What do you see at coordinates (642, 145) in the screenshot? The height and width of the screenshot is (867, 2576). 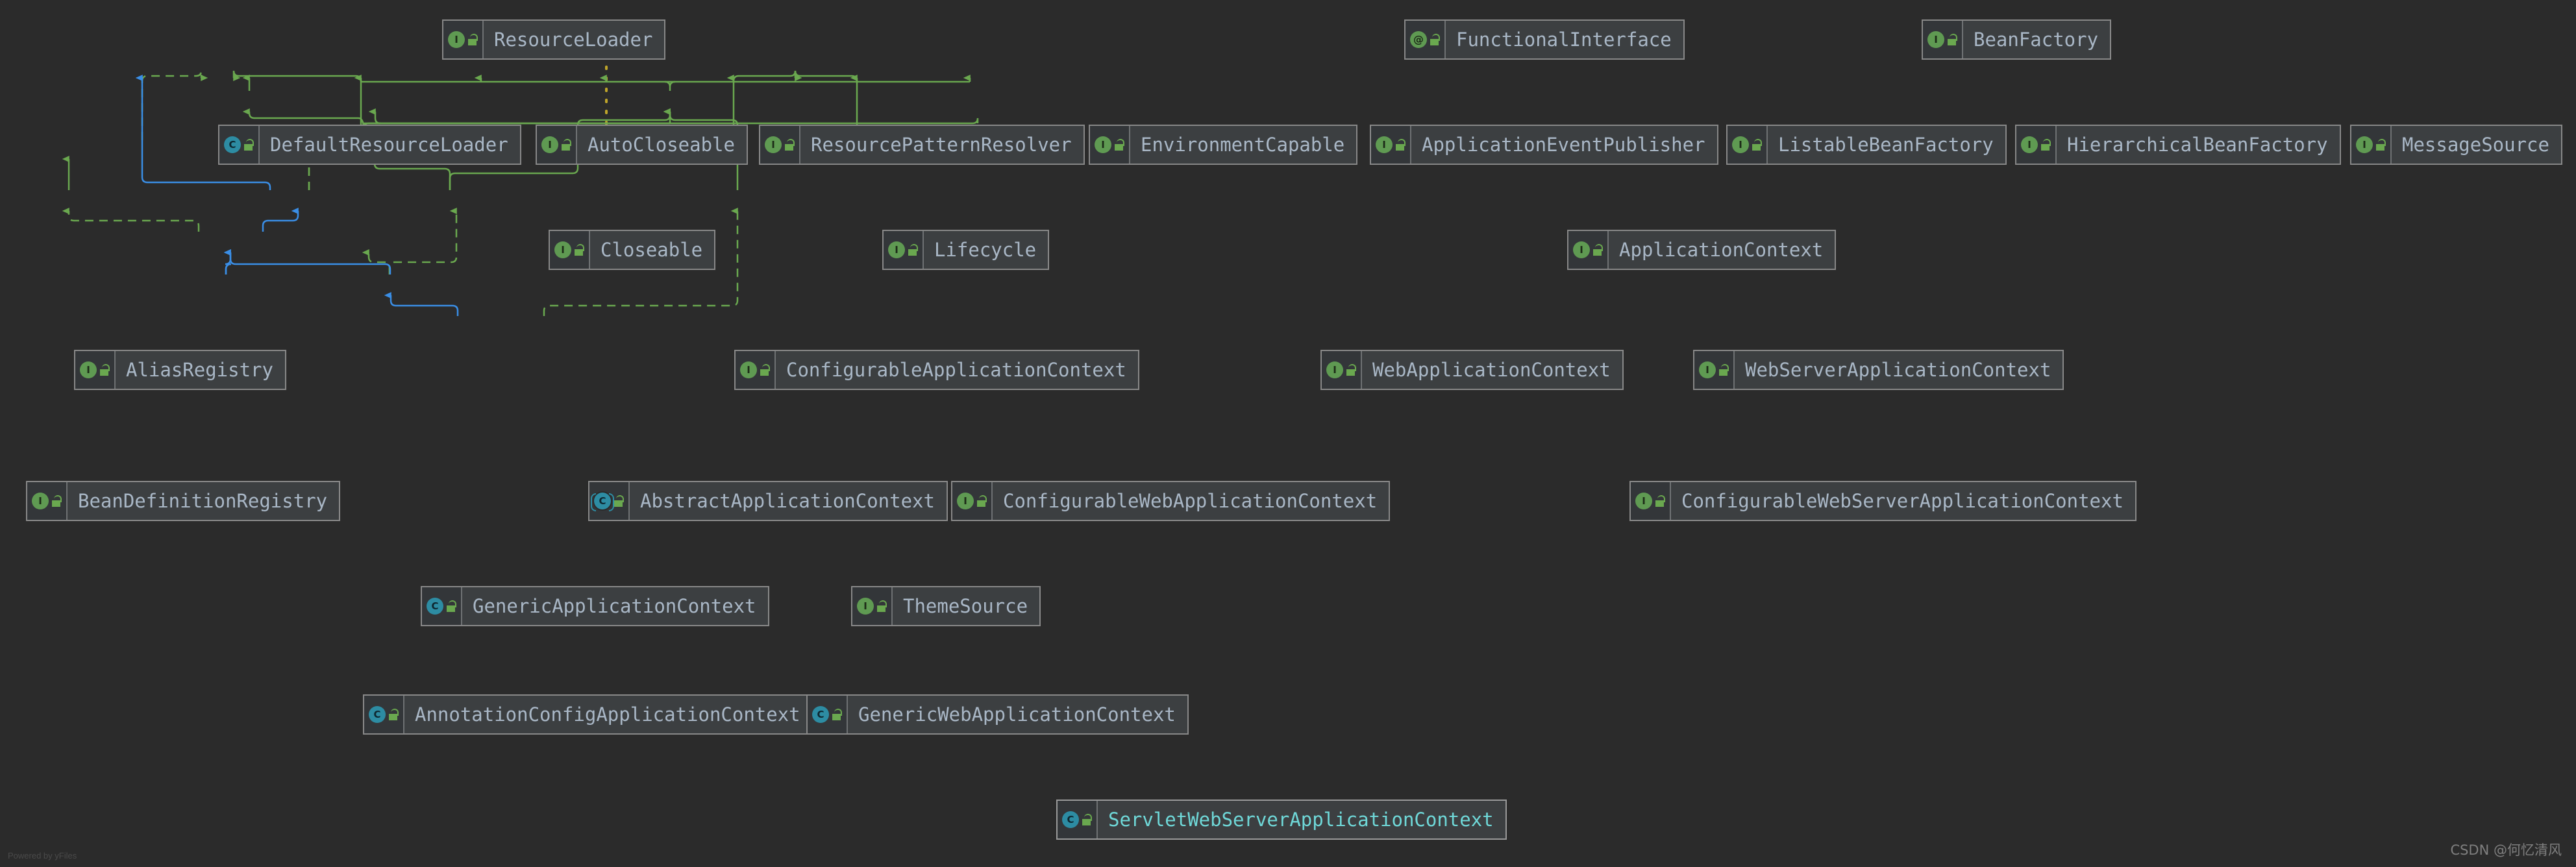 I see `uml-node-autocloseable: I AutoCloseable` at bounding box center [642, 145].